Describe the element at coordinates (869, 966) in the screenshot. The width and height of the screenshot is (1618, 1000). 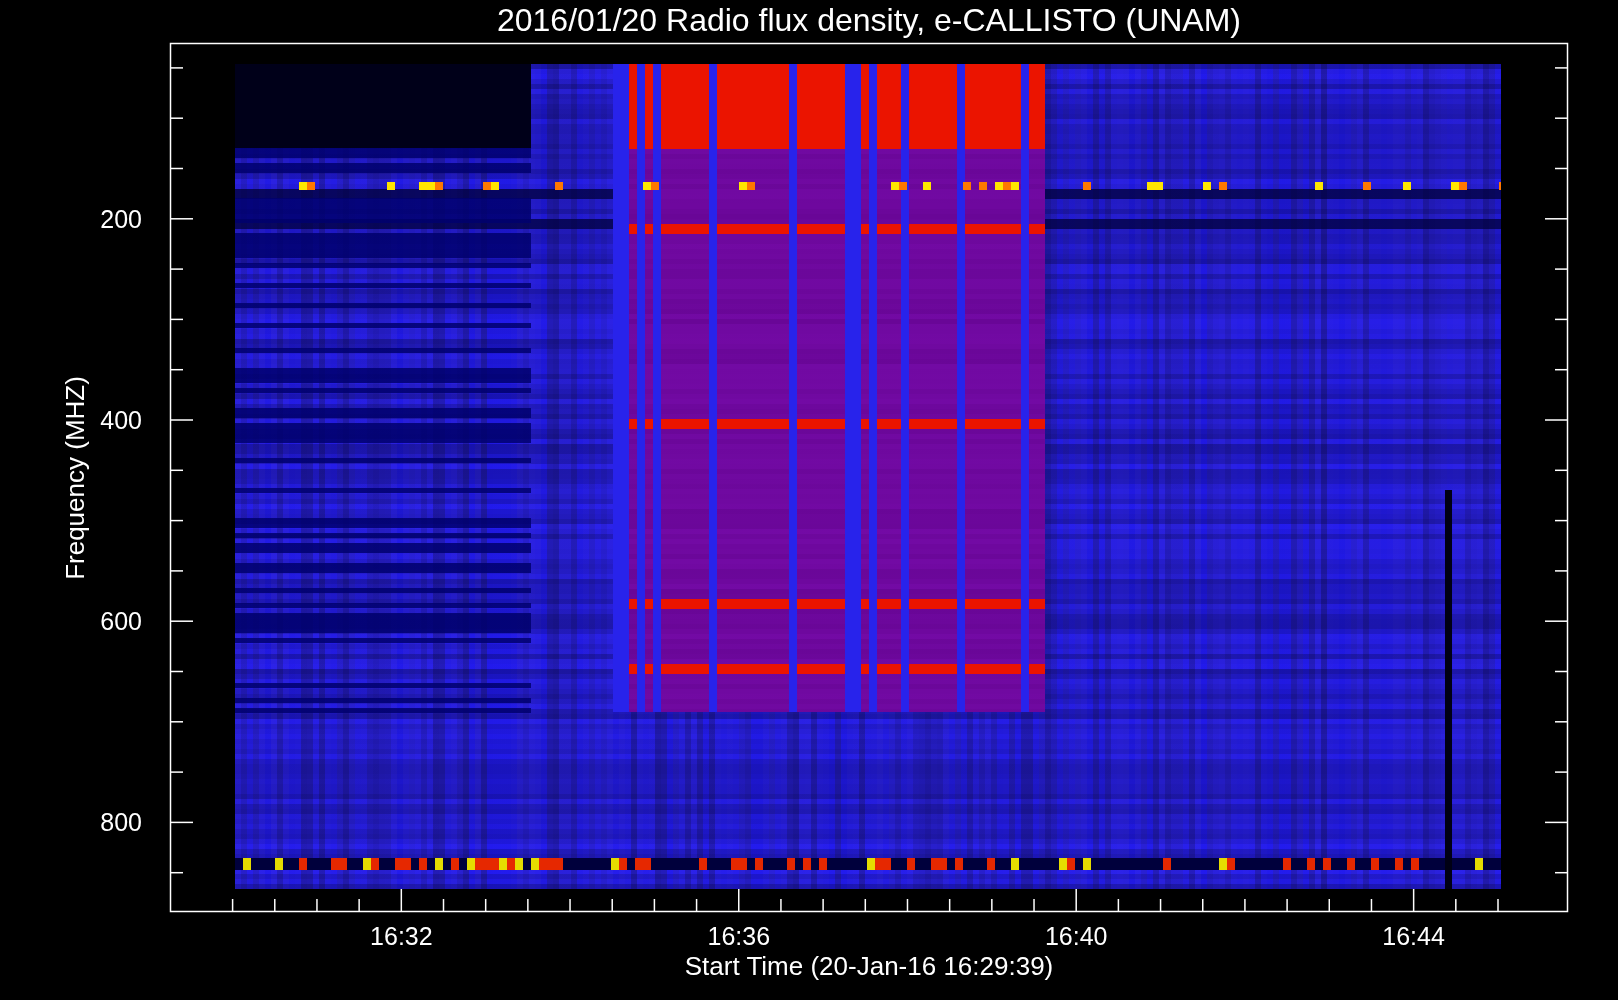
I see `axis-label: Start Time (20-Jan-16 16:29:39)` at that location.